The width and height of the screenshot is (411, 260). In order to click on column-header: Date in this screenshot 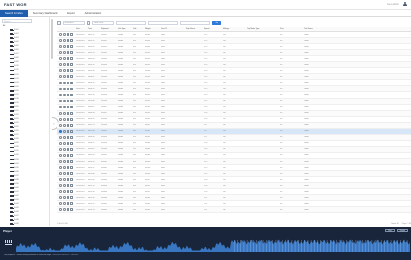, I will do `click(81, 29)`.